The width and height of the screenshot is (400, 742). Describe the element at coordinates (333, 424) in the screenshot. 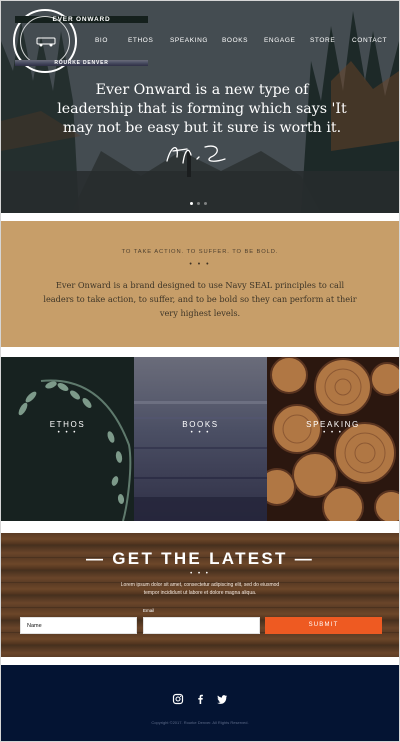

I see `tile-label: SPEAKING` at that location.